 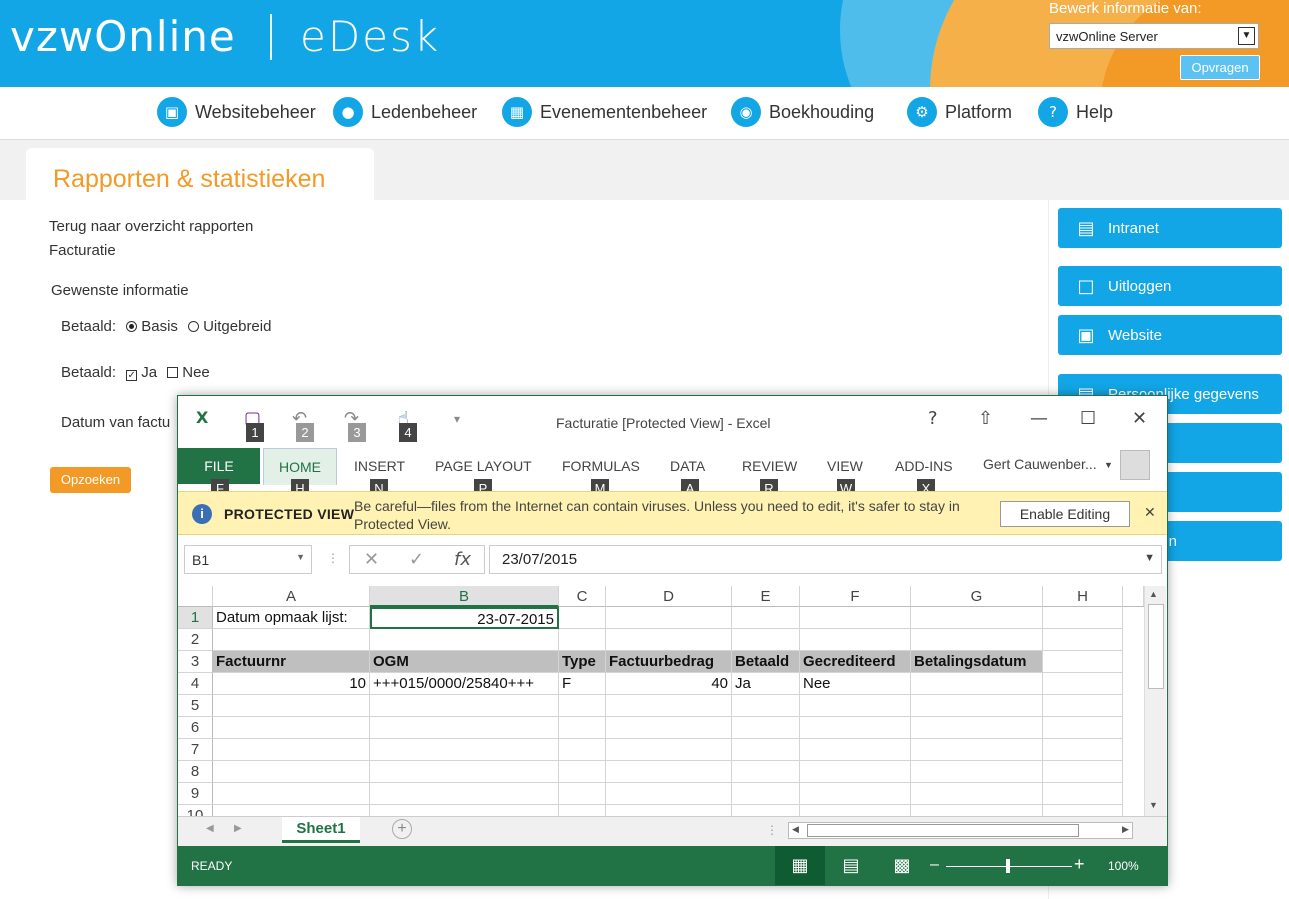 What do you see at coordinates (766, 684) in the screenshot?
I see `cell: Ja` at bounding box center [766, 684].